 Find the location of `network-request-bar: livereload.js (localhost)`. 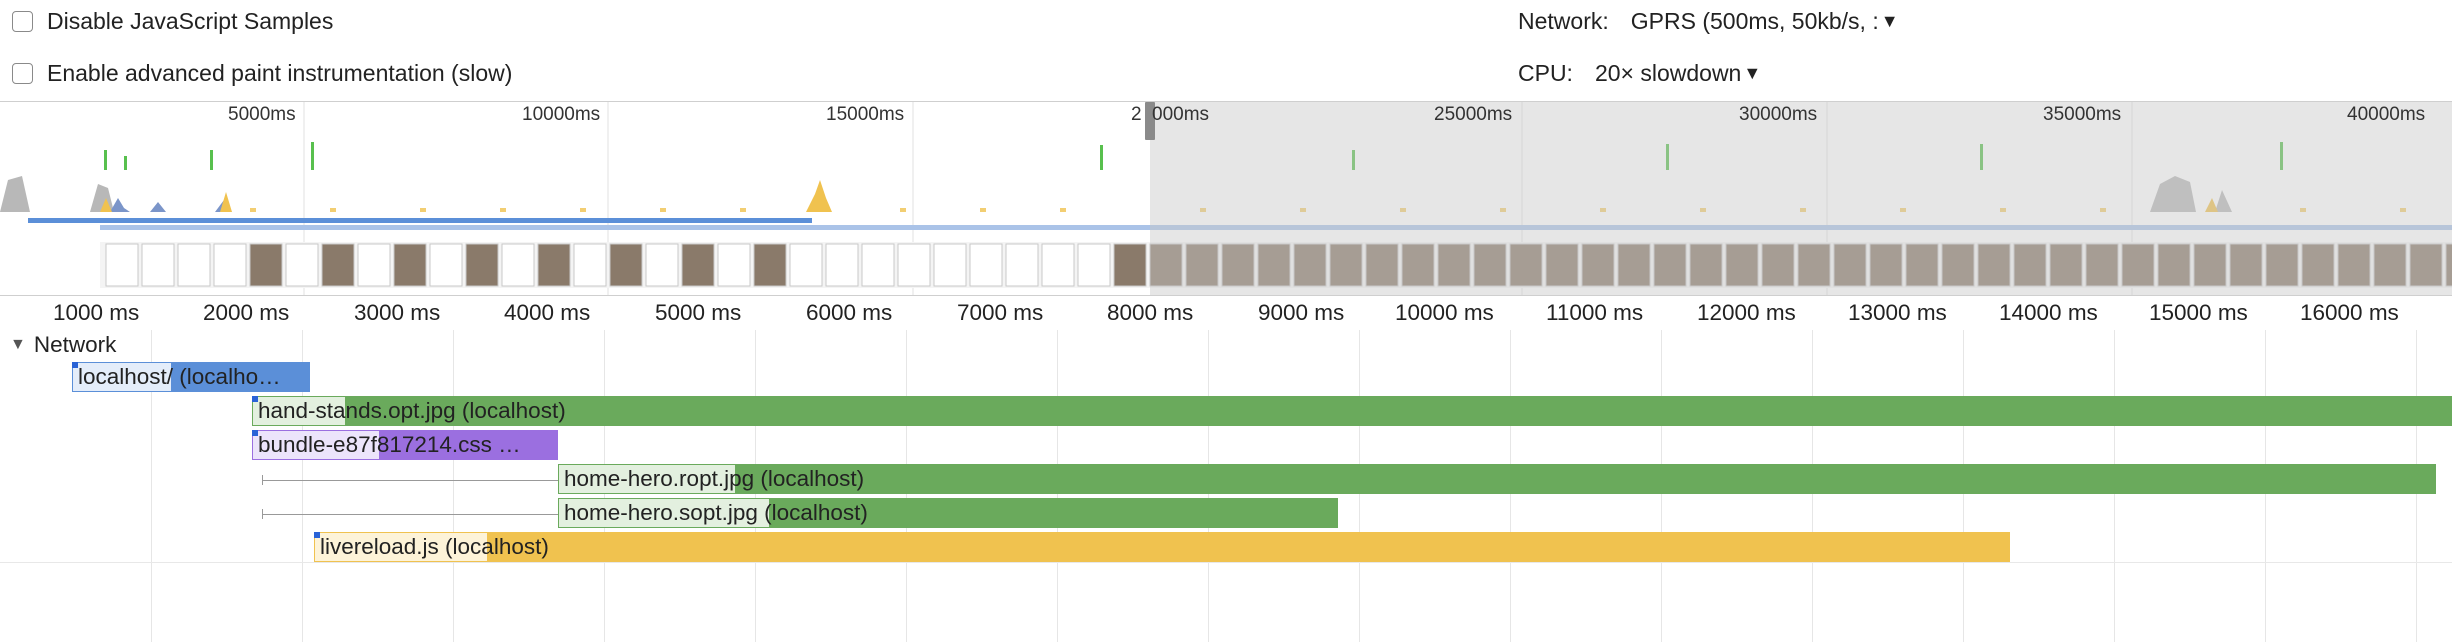

network-request-bar: livereload.js (localhost) is located at coordinates (1162, 547).